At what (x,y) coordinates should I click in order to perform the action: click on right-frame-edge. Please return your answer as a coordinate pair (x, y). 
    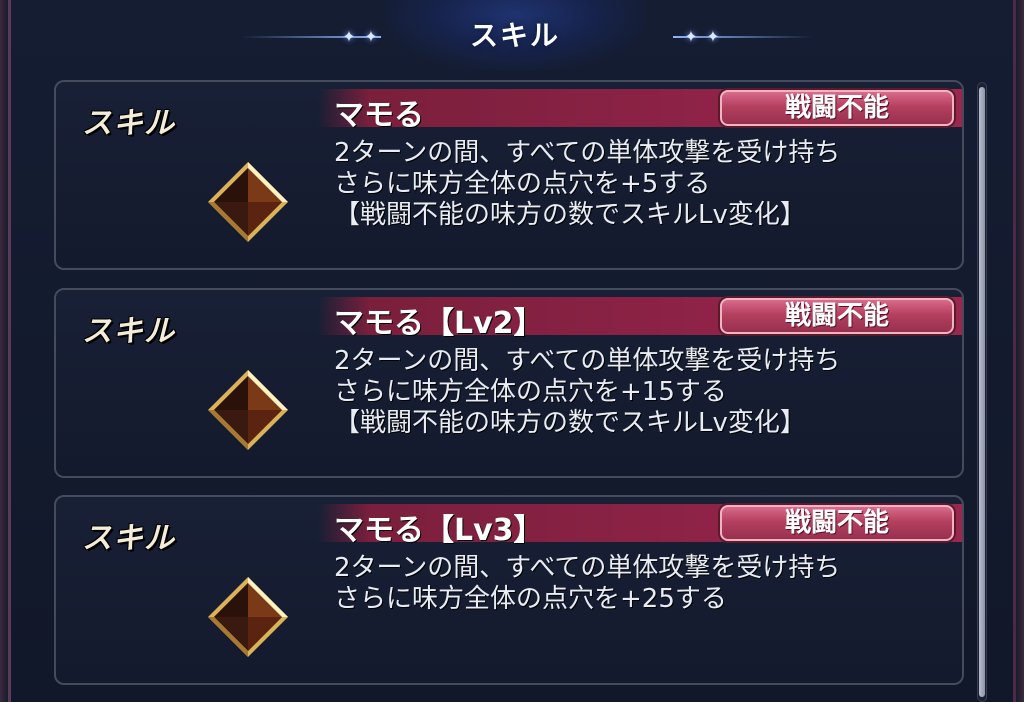
    Looking at the image, I should click on (1020, 351).